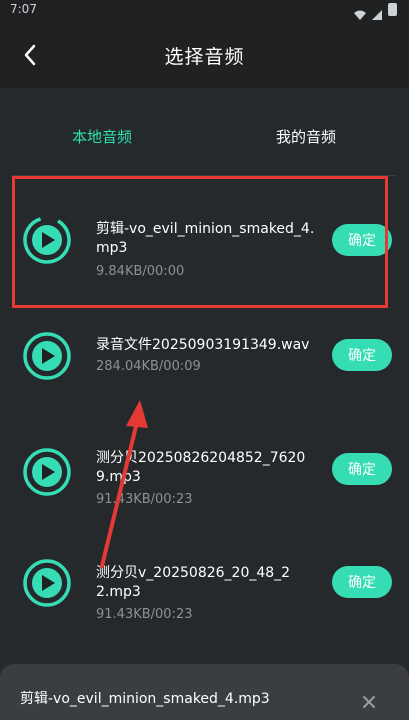  I want to click on status-bar: 7:07, so click(204, 11).